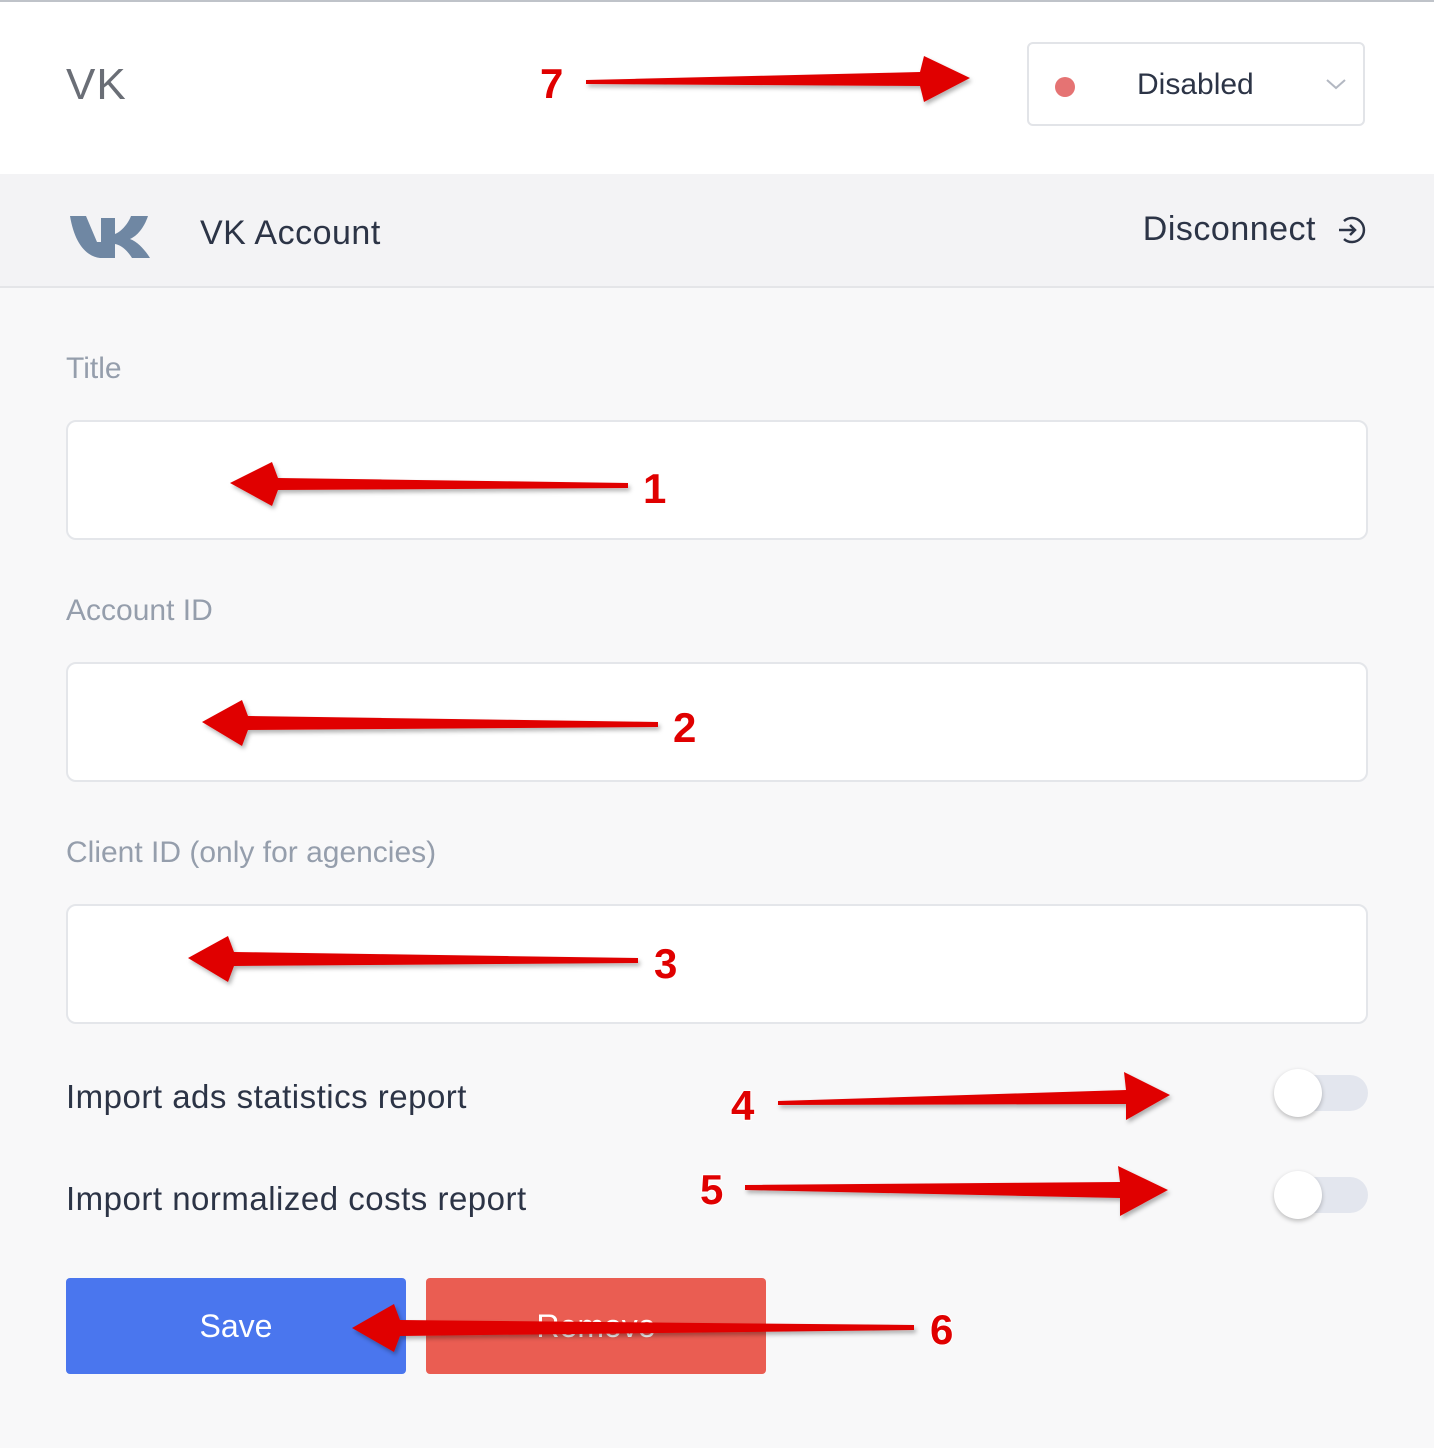 The width and height of the screenshot is (1434, 1448). I want to click on import-costs-toggle, so click(1321, 1195).